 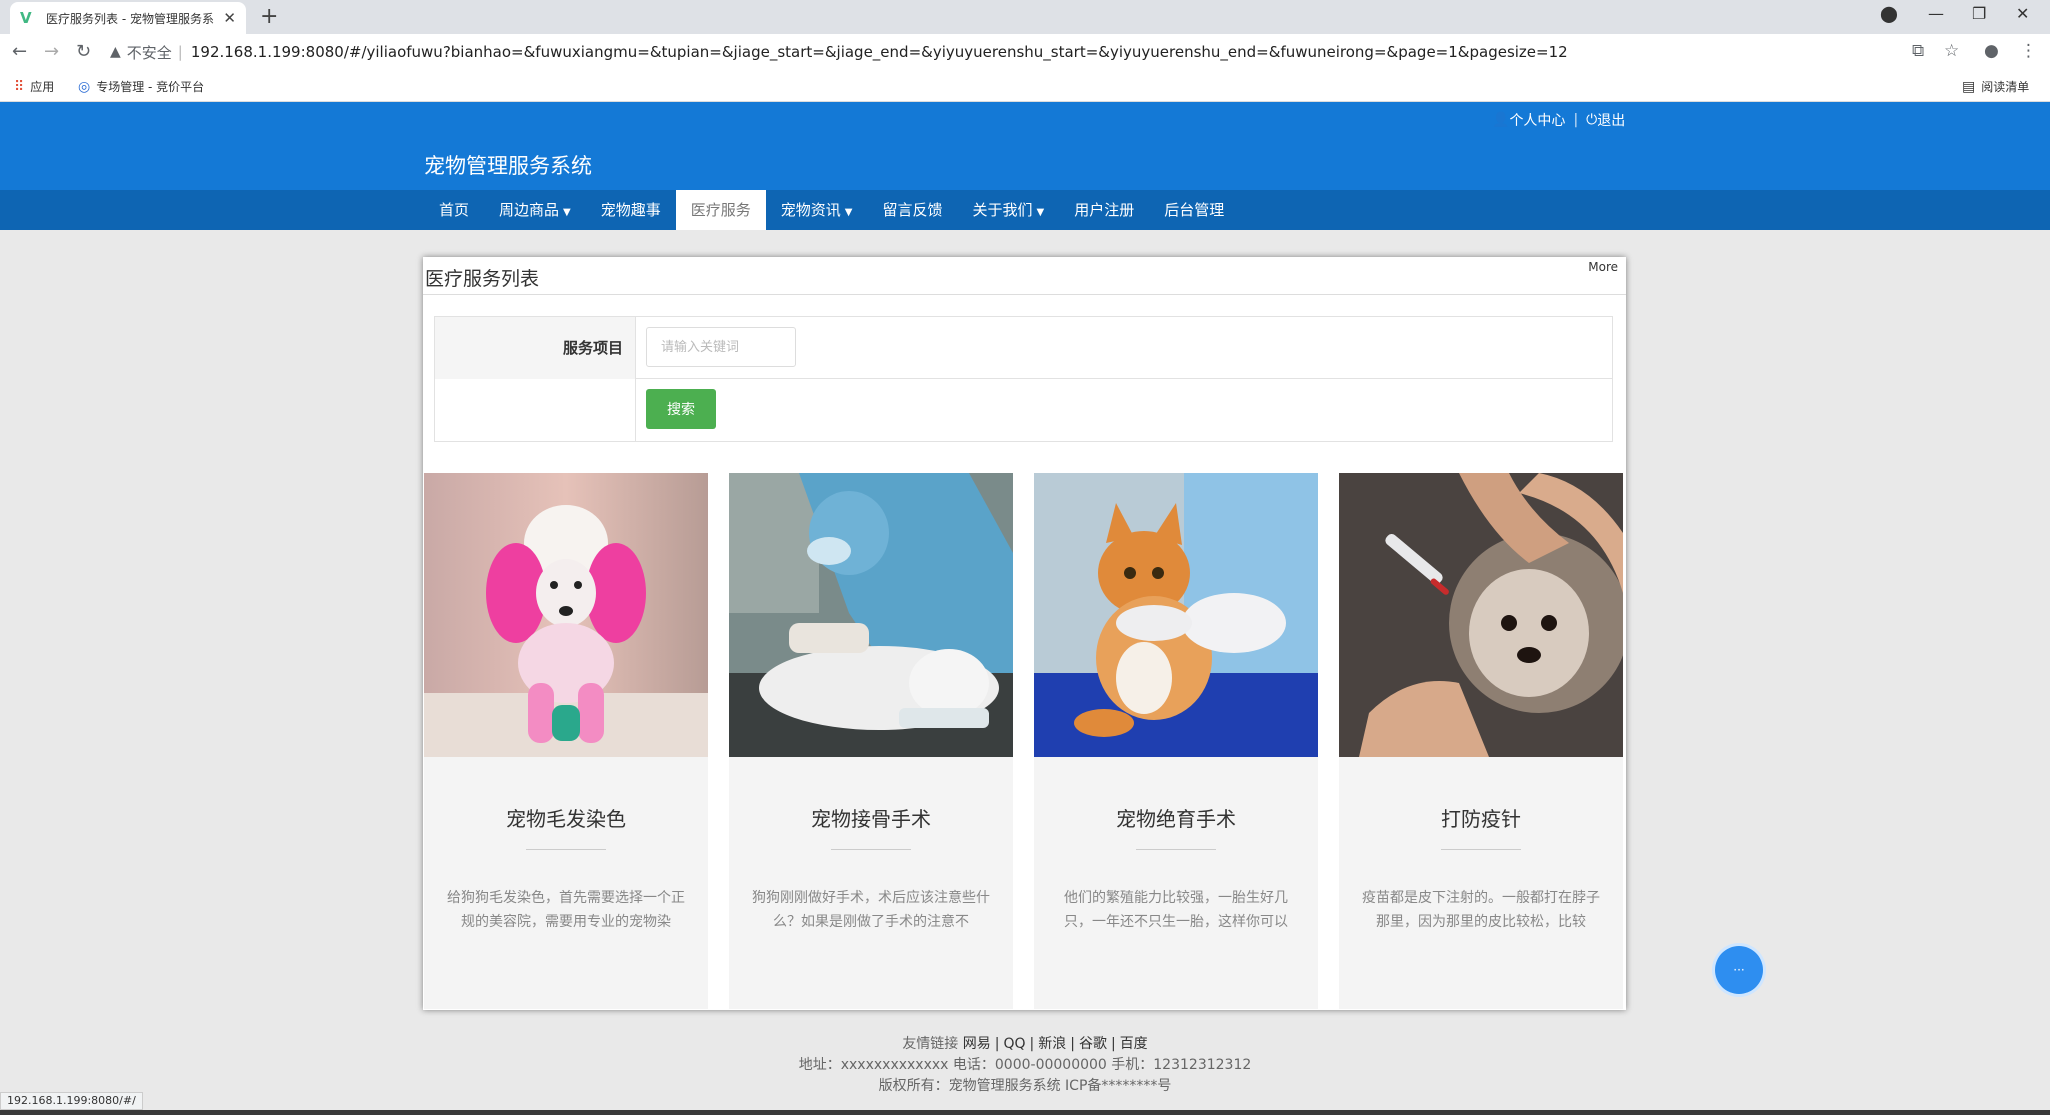 What do you see at coordinates (1024, 276) in the screenshot?
I see `panel-header: 医疗服务列表 More` at bounding box center [1024, 276].